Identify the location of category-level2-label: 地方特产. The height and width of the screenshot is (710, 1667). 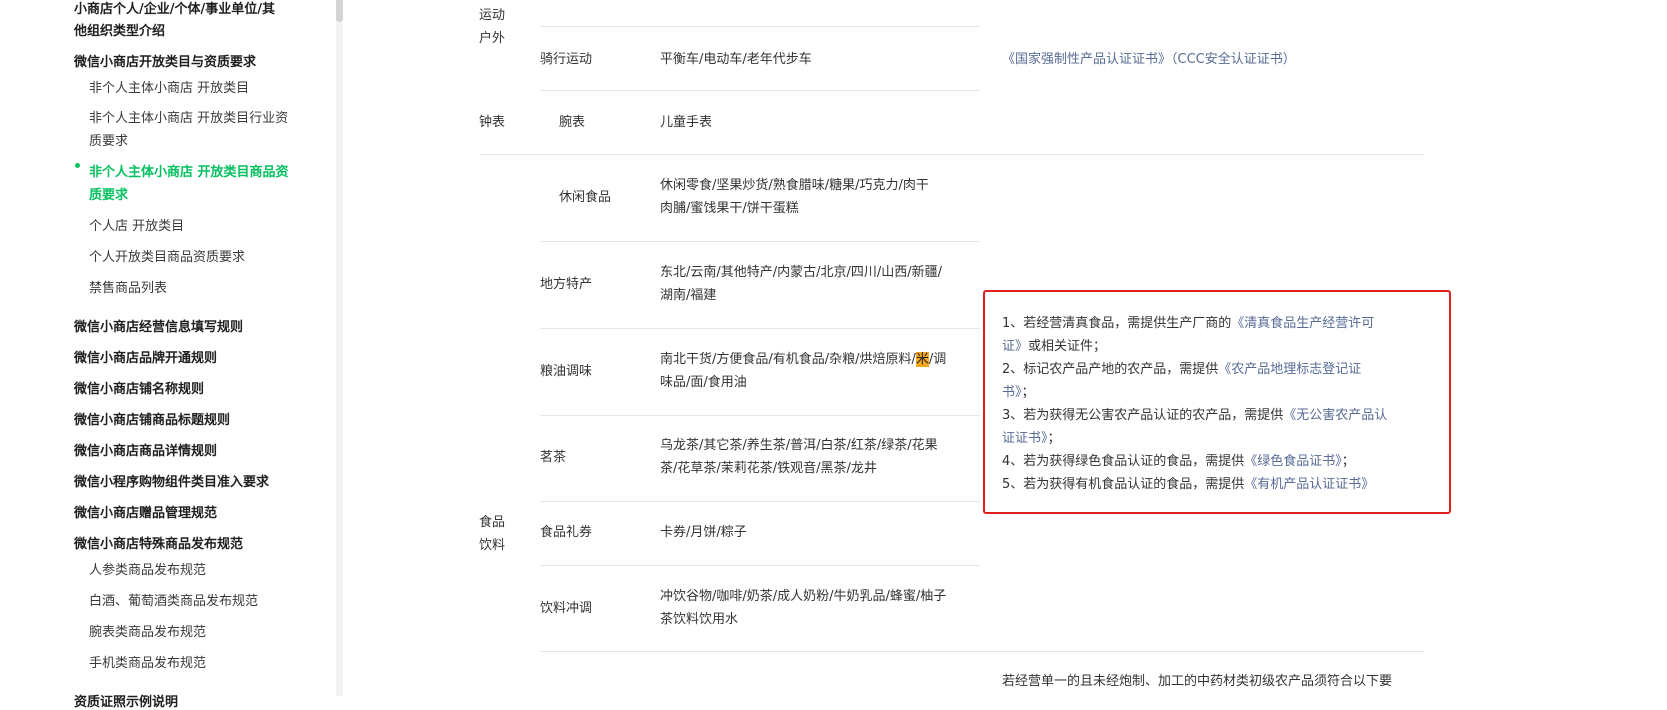
(566, 284).